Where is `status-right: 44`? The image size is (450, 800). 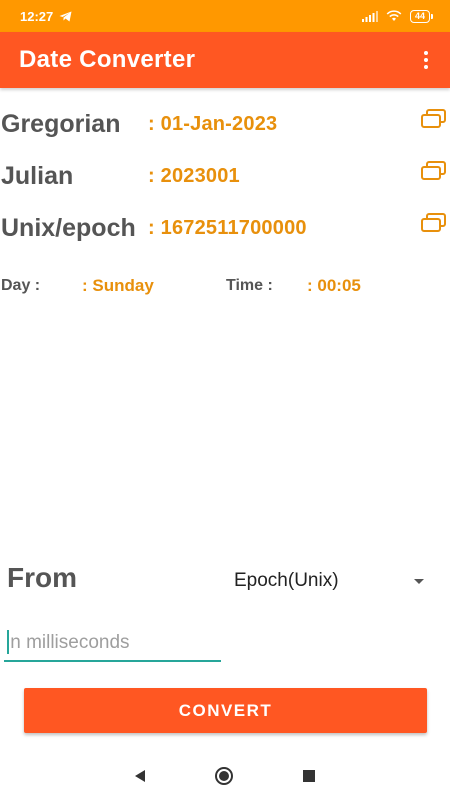
status-right: 44 is located at coordinates (397, 16).